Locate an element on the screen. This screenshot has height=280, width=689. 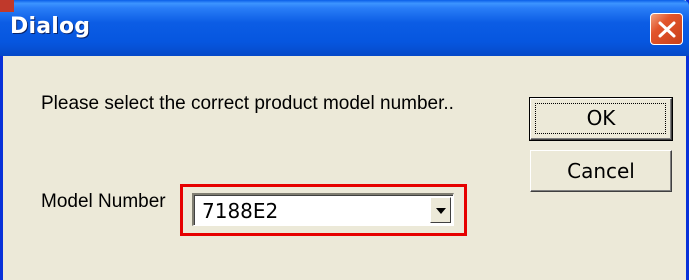
cancel-button: Cancel is located at coordinates (601, 171).